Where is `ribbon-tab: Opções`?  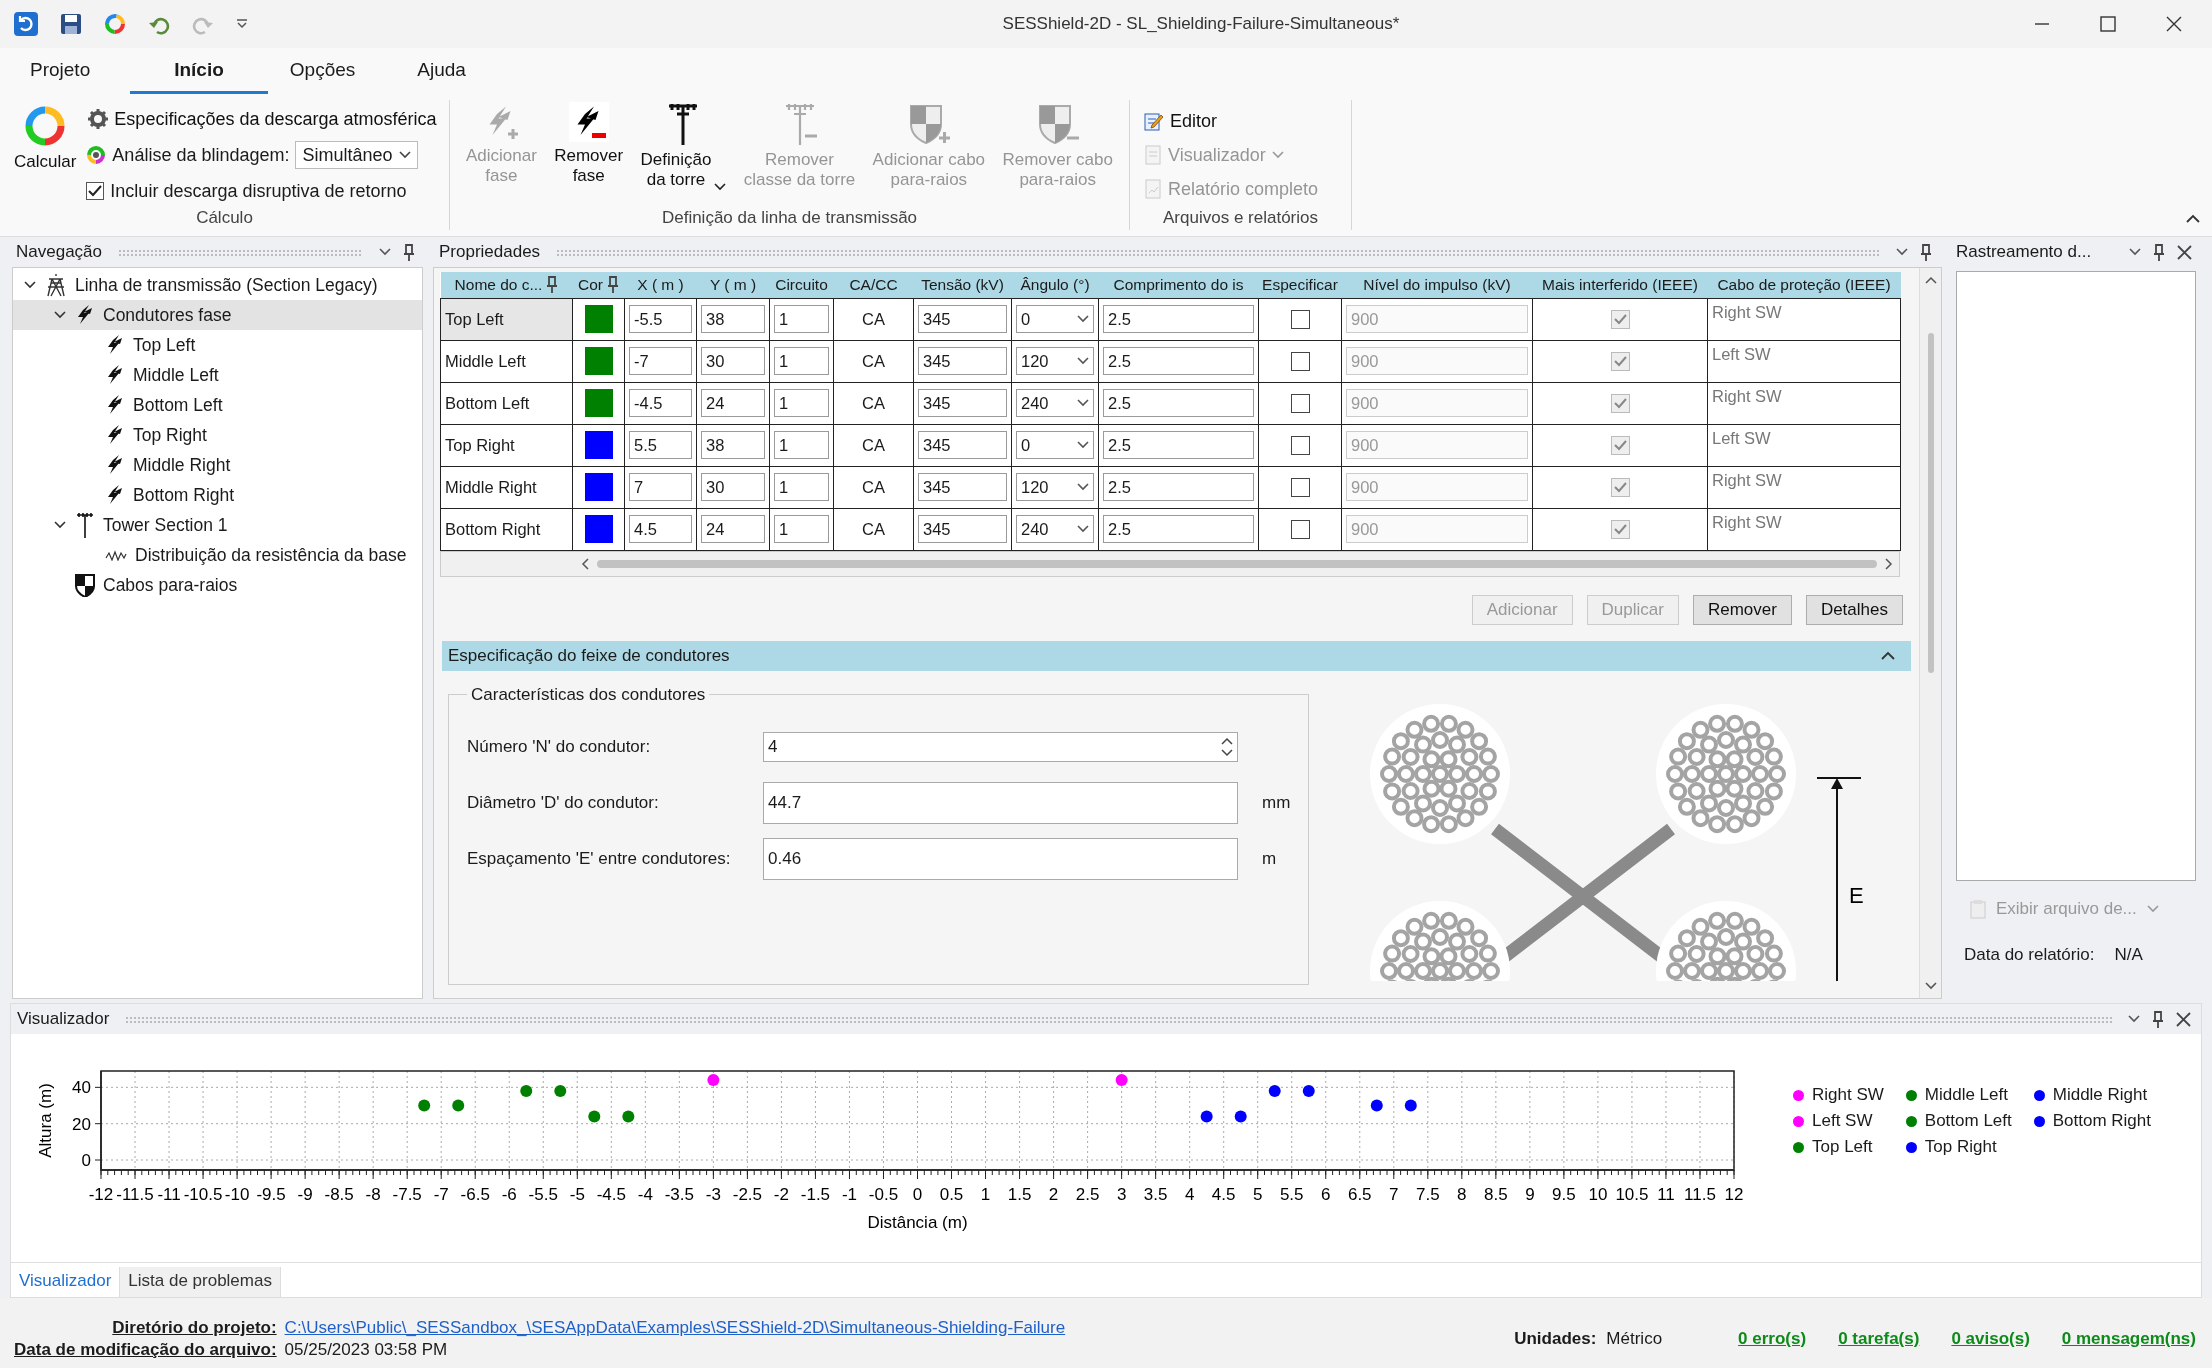 ribbon-tab: Opções is located at coordinates (331, 71).